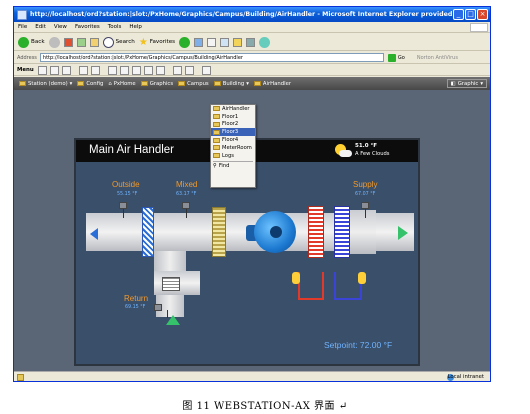 This screenshot has width=530, height=414. What do you see at coordinates (193, 84) in the screenshot?
I see `nav-campus: Campus` at bounding box center [193, 84].